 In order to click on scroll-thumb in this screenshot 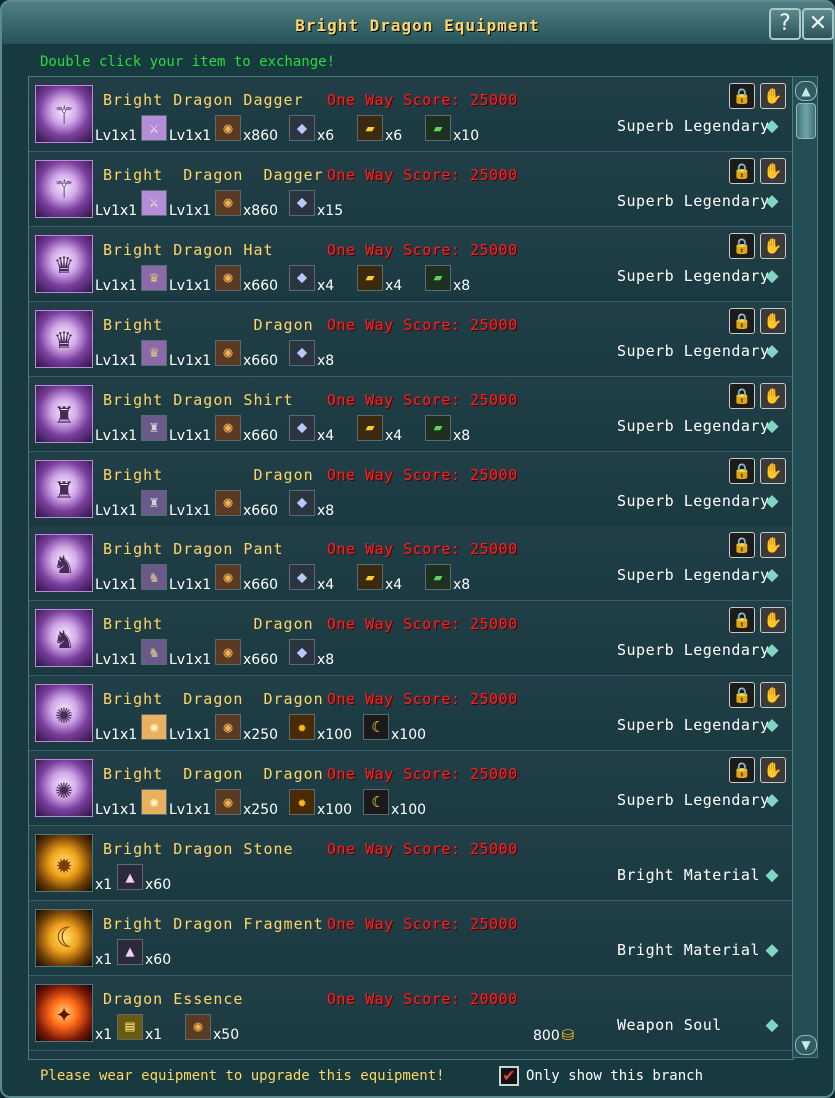, I will do `click(806, 121)`.